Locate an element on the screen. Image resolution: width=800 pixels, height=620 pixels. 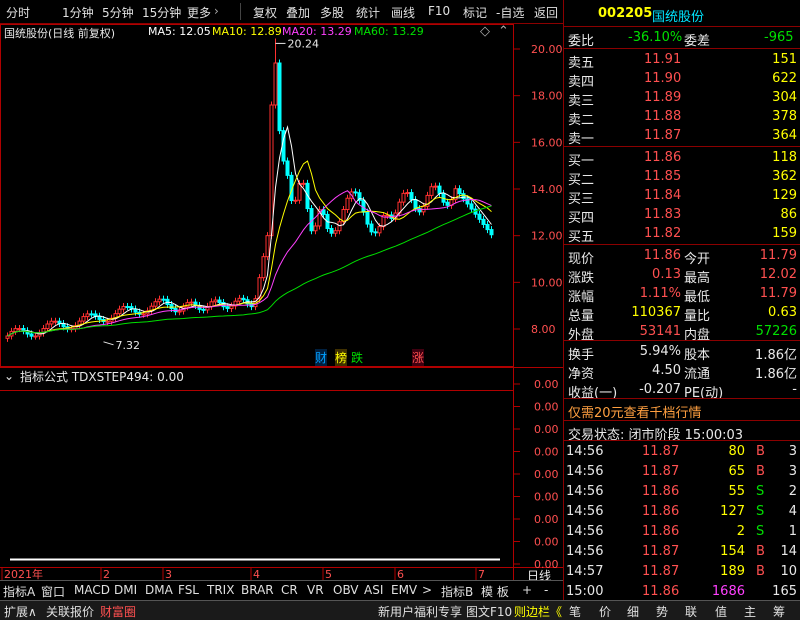
event-bang: 榜 is located at coordinates (341, 357).